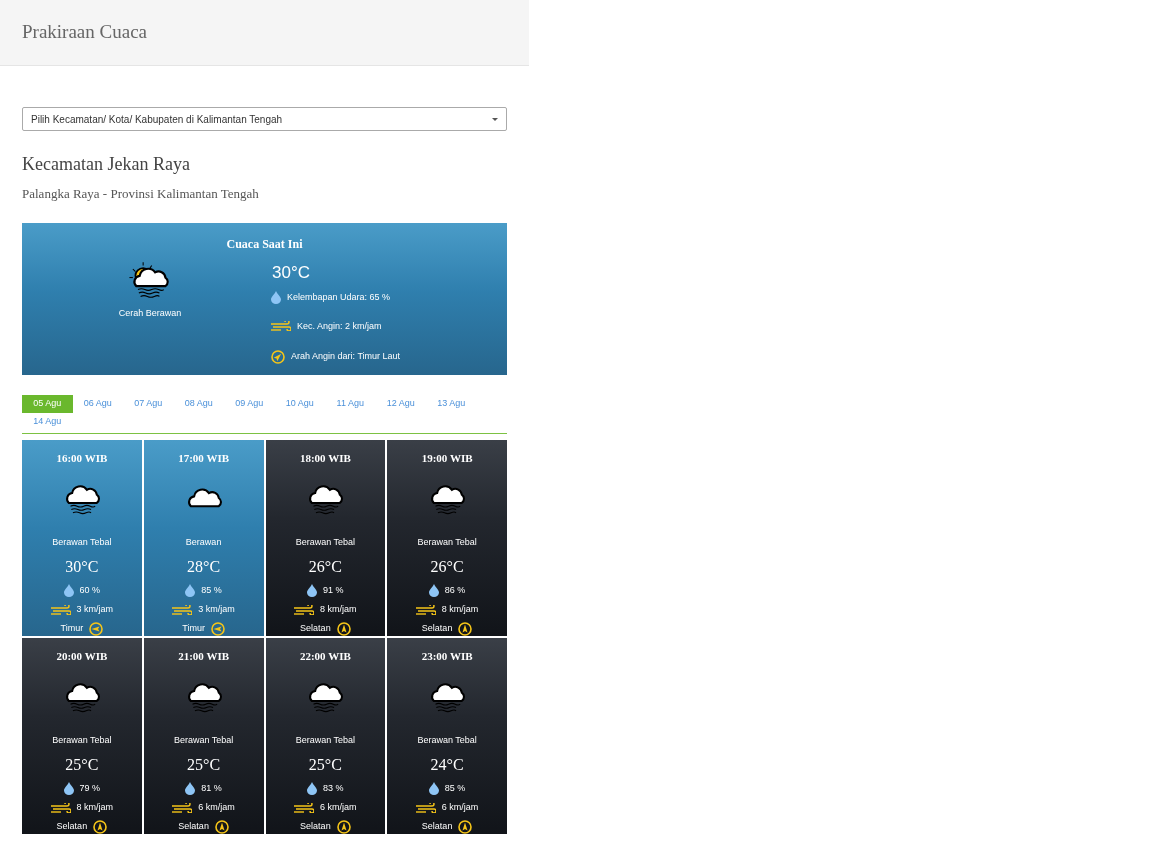 The image size is (1152, 845). I want to click on location-title: Kecamatan Jekan Raya, so click(106, 164).